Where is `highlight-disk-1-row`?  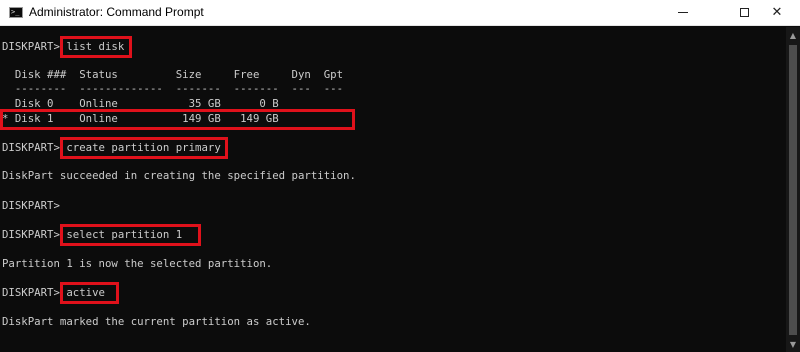 highlight-disk-1-row is located at coordinates (177, 119).